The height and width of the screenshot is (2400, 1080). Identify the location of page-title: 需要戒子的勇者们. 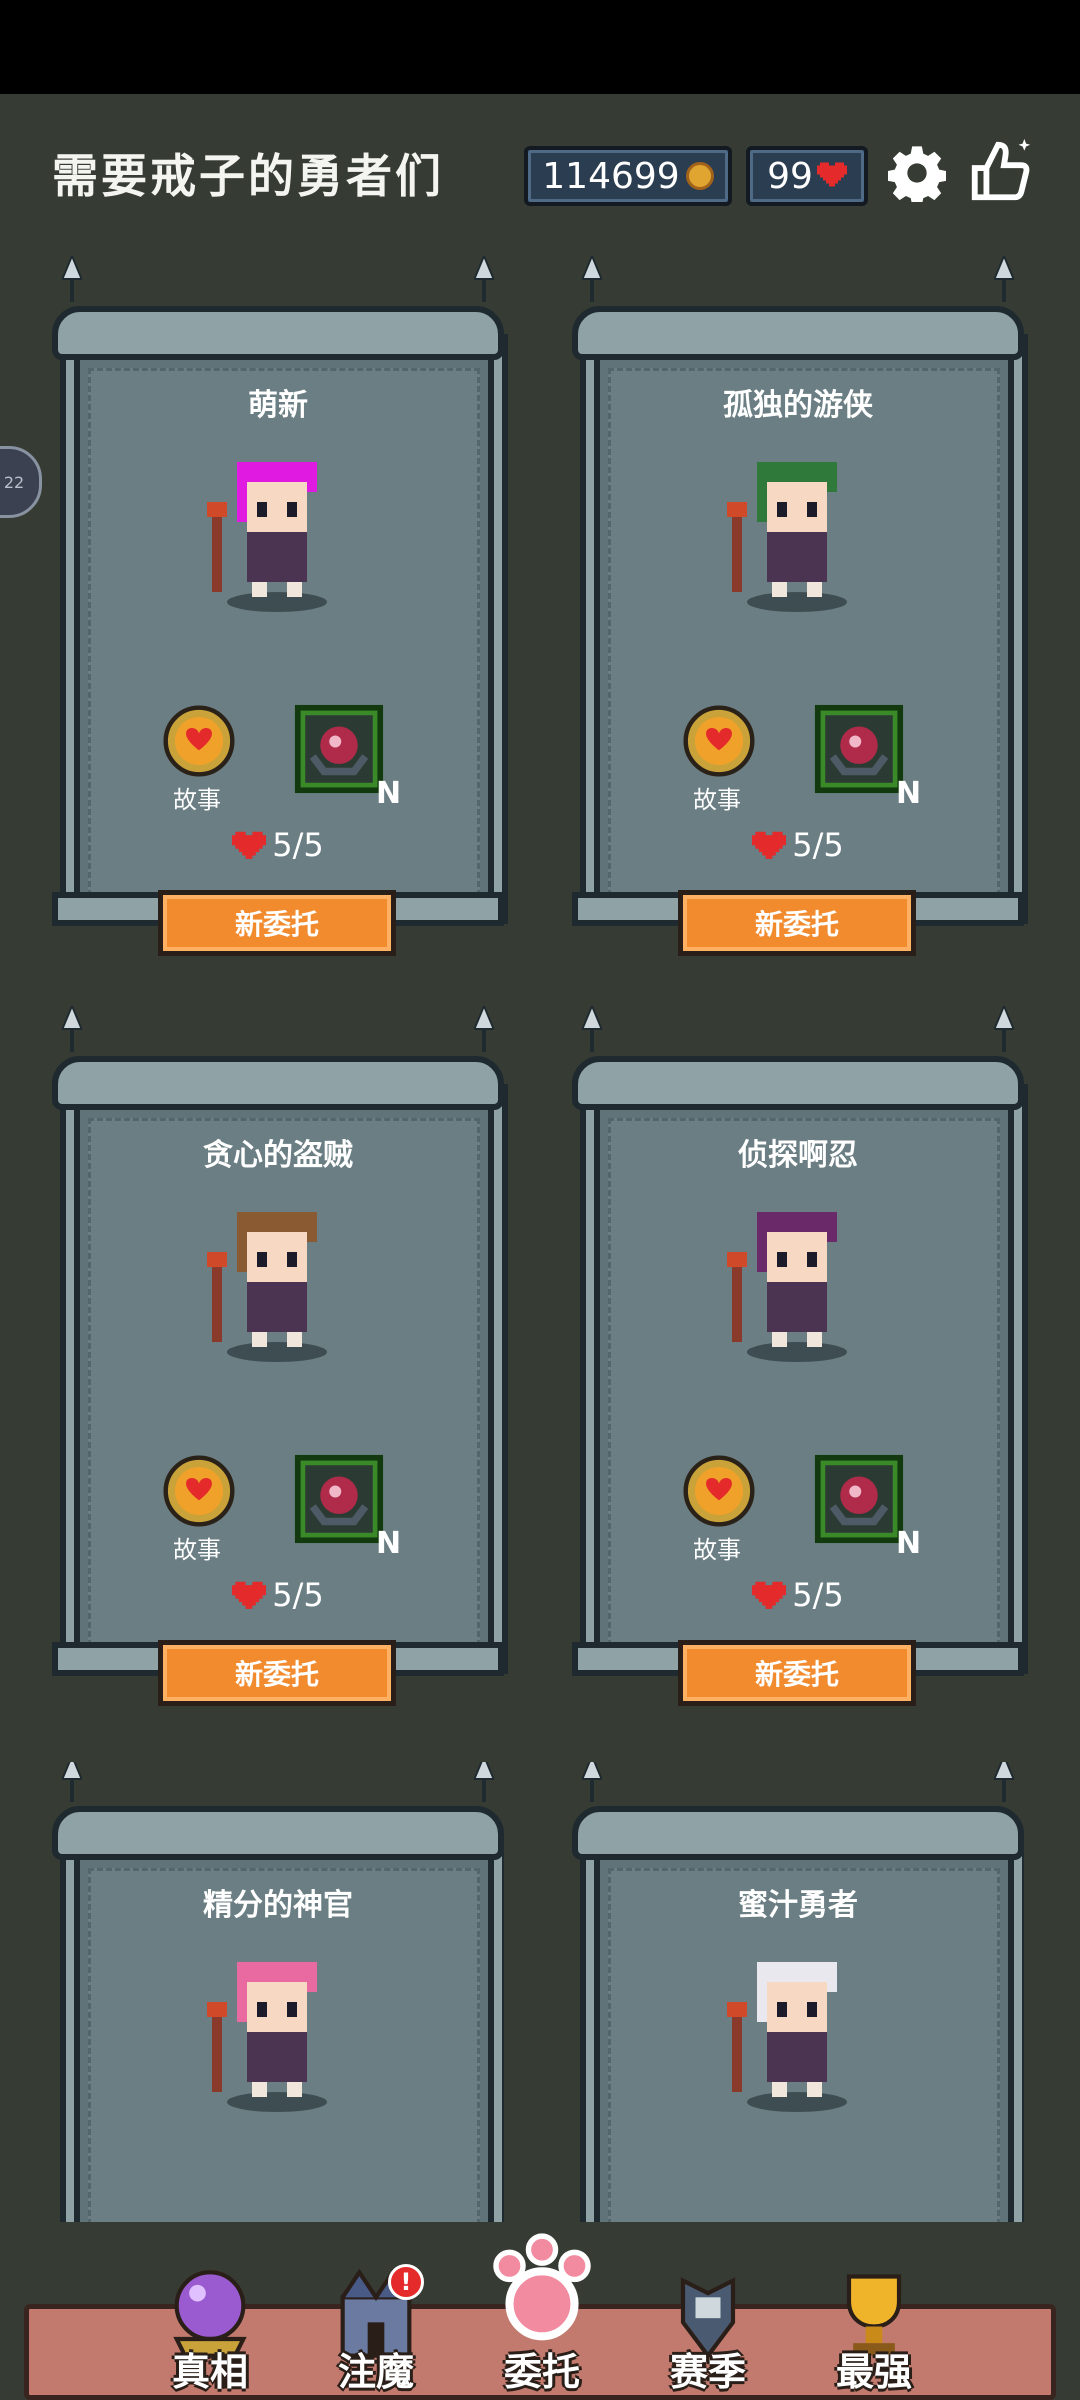
(248, 176).